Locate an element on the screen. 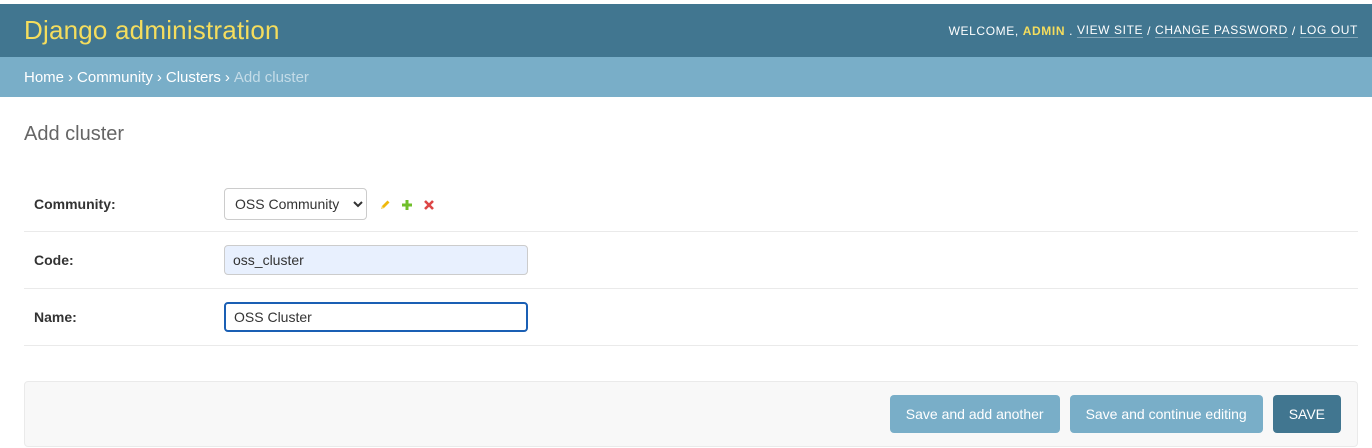 This screenshot has width=1372, height=448. code-field is located at coordinates (376, 260).